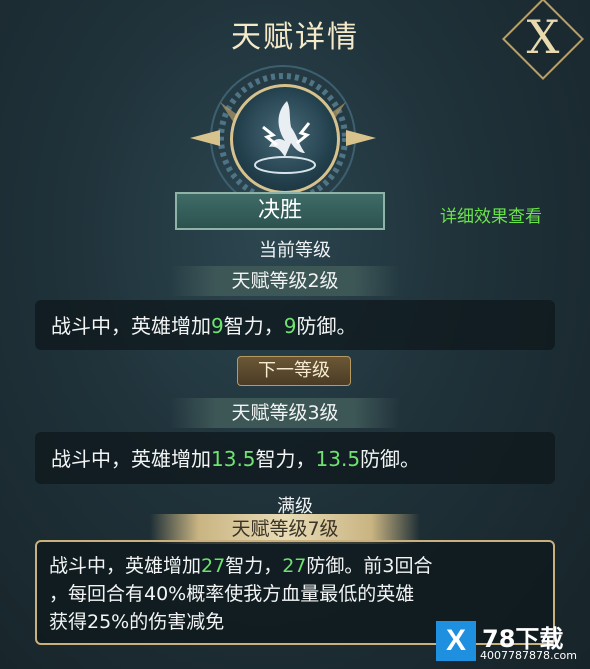  I want to click on watermark-x-logo: X, so click(456, 641).